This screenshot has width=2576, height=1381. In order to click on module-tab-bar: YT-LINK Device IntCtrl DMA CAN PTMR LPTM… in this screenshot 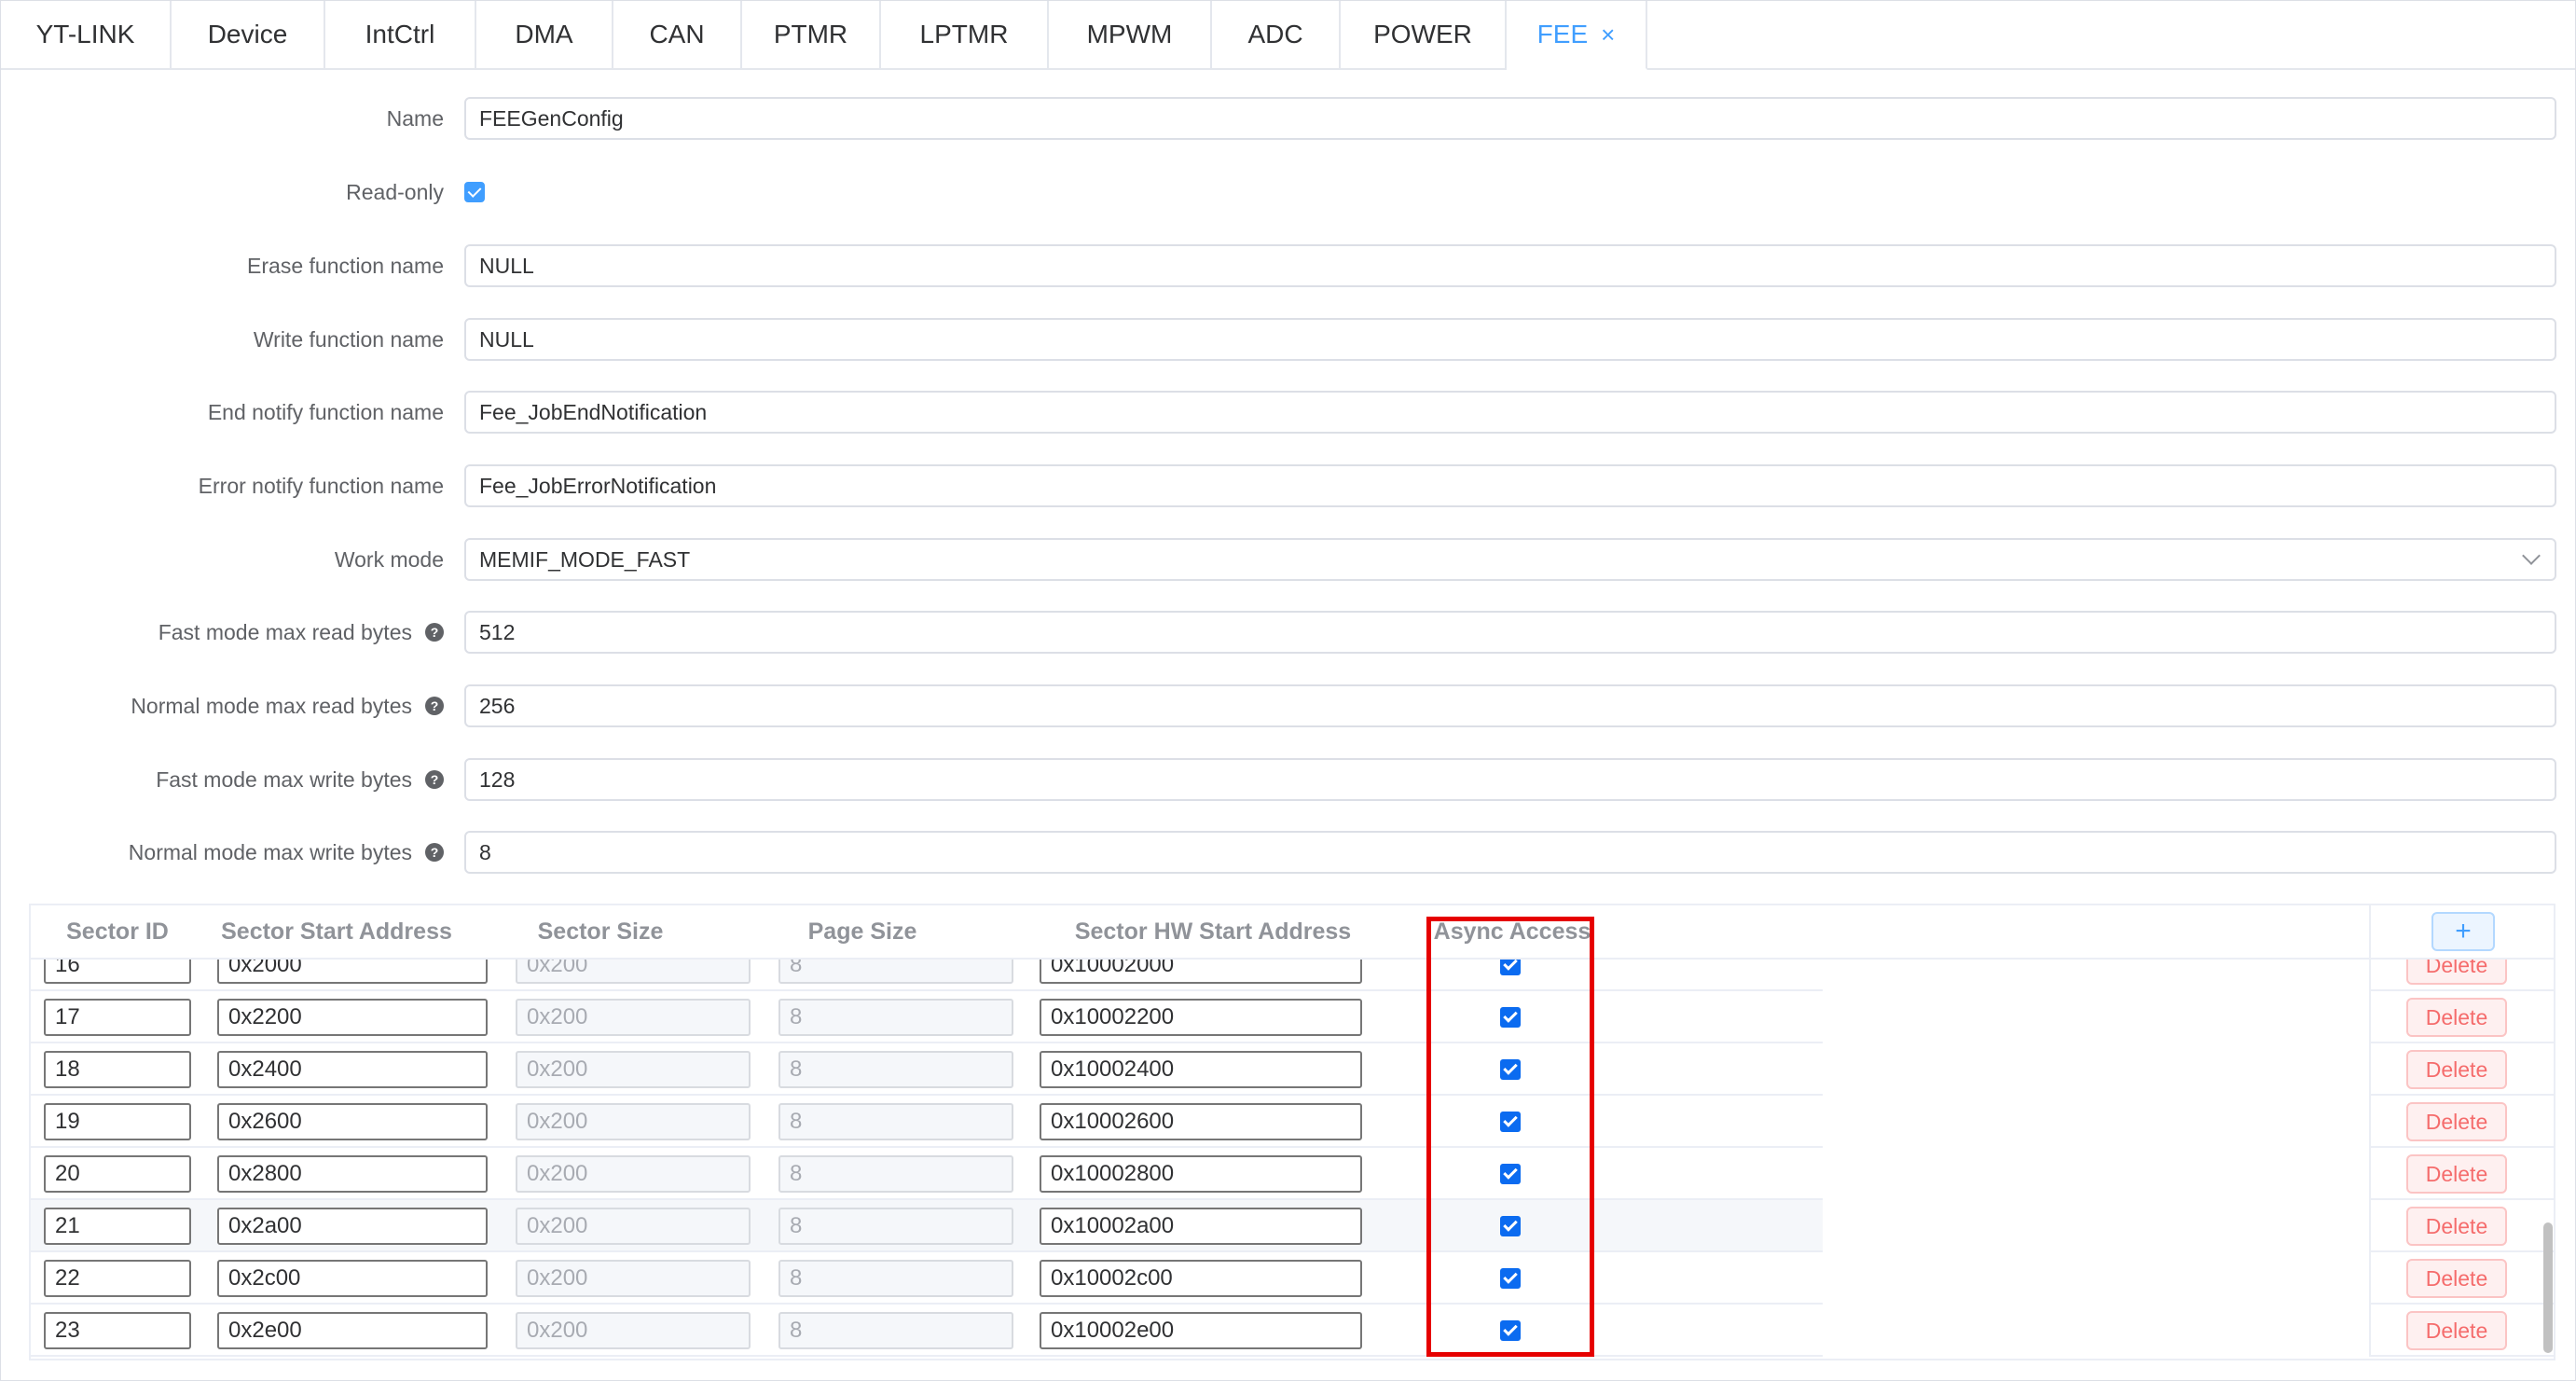, I will do `click(1288, 35)`.